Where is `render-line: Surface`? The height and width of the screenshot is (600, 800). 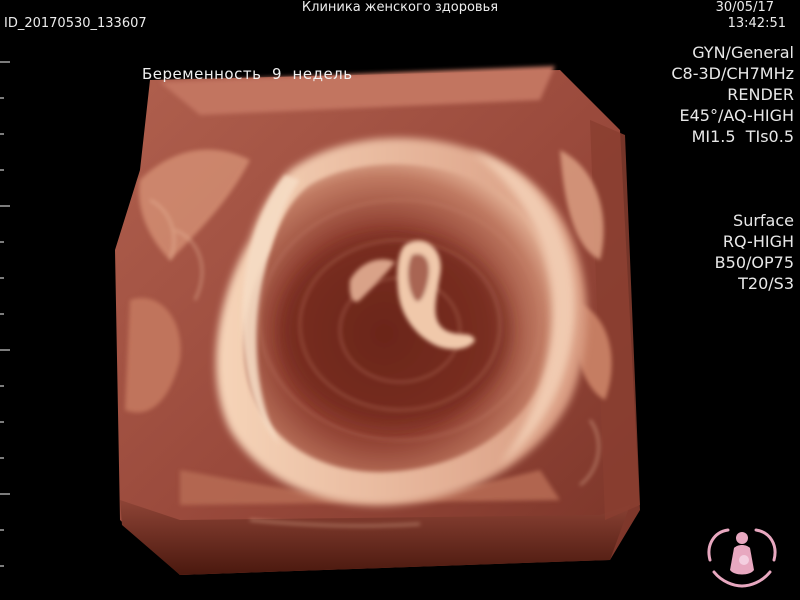
render-line: Surface is located at coordinates (763, 220).